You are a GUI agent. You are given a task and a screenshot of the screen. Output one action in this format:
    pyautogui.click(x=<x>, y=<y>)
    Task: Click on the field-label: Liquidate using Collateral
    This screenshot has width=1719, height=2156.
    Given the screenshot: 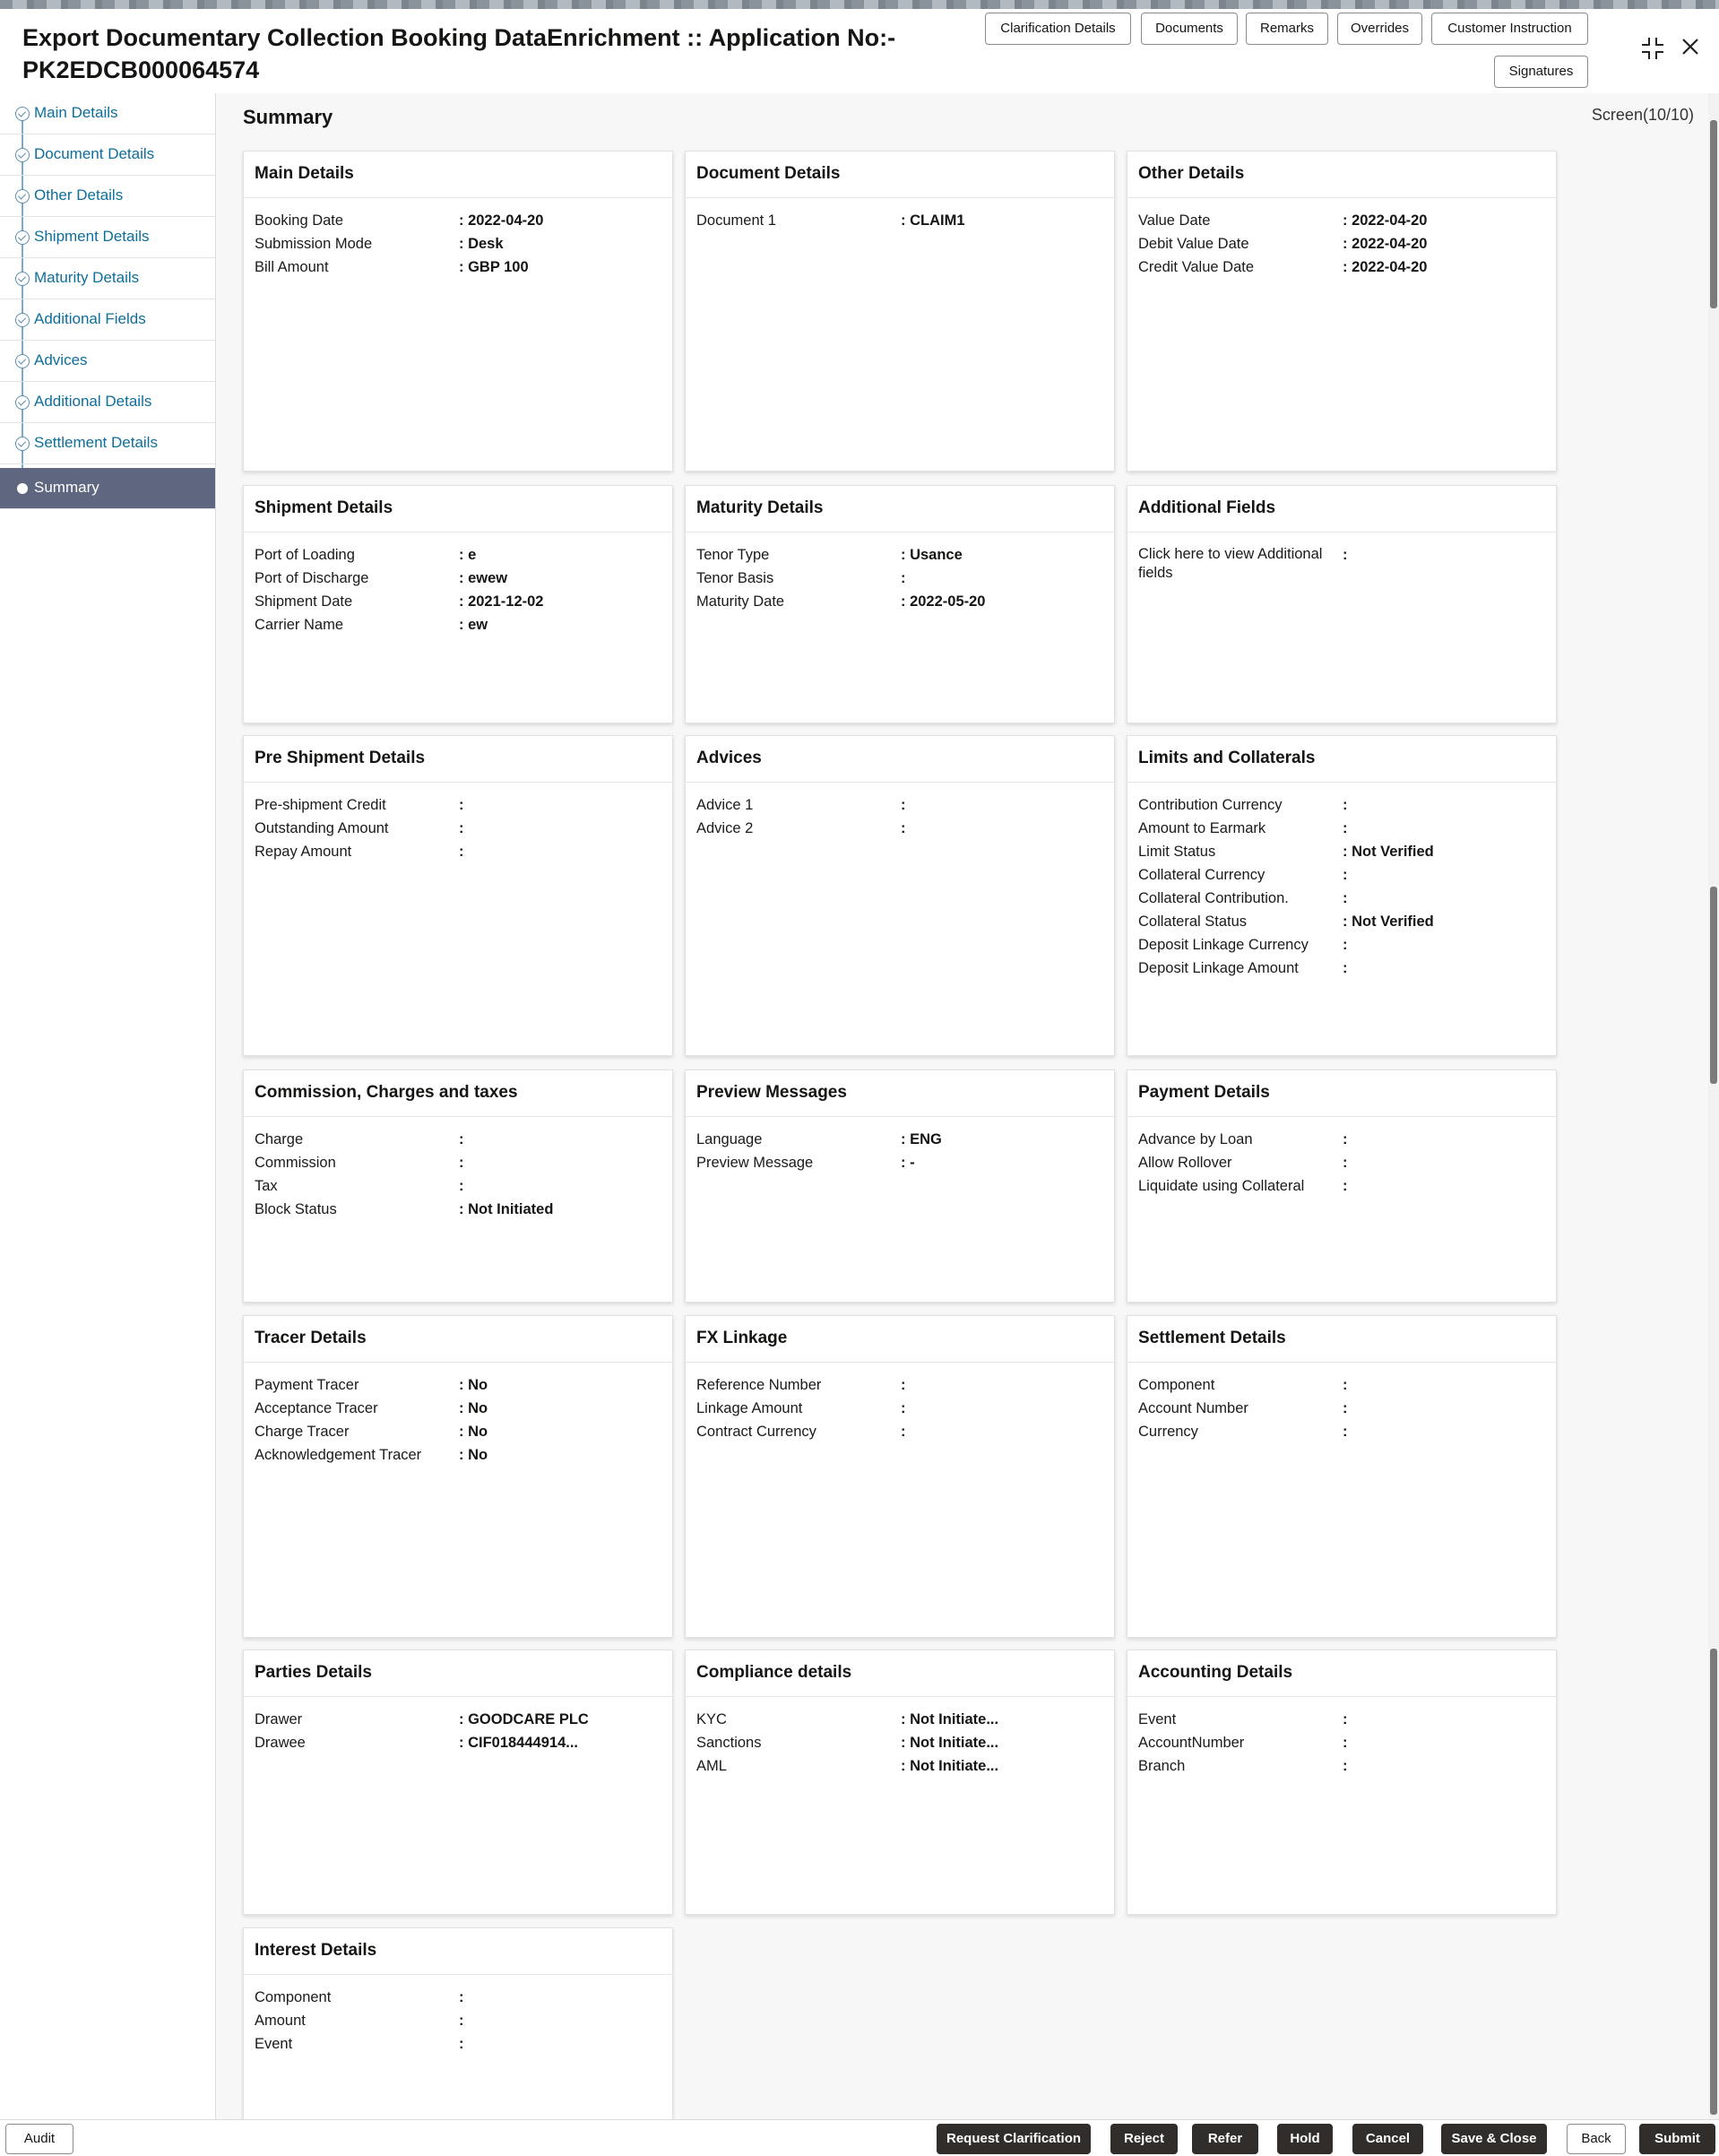 What is the action you would take?
    pyautogui.click(x=1221, y=1186)
    